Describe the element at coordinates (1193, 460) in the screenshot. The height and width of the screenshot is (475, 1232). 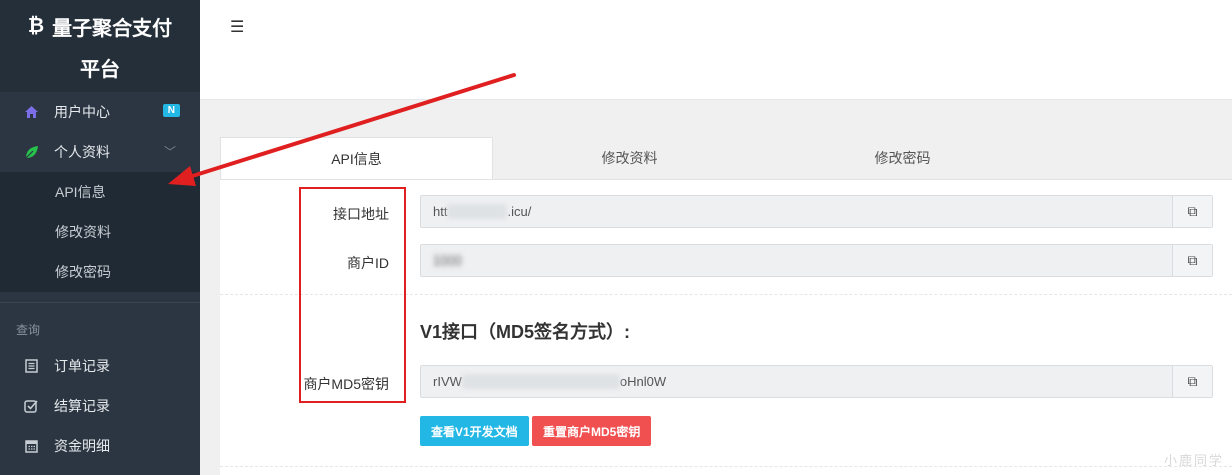
I see `watermark: 小鹿同学` at that location.